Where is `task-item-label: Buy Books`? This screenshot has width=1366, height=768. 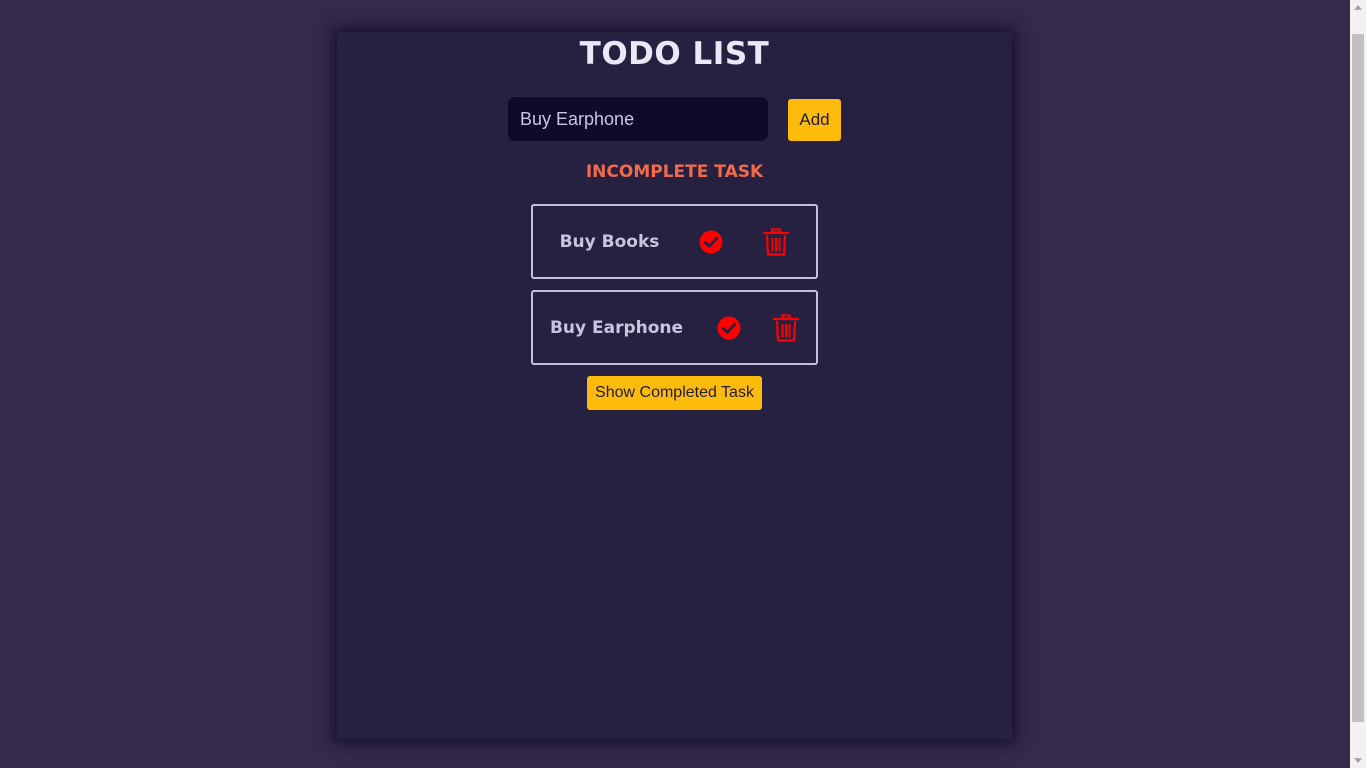
task-item-label: Buy Books is located at coordinates (609, 241).